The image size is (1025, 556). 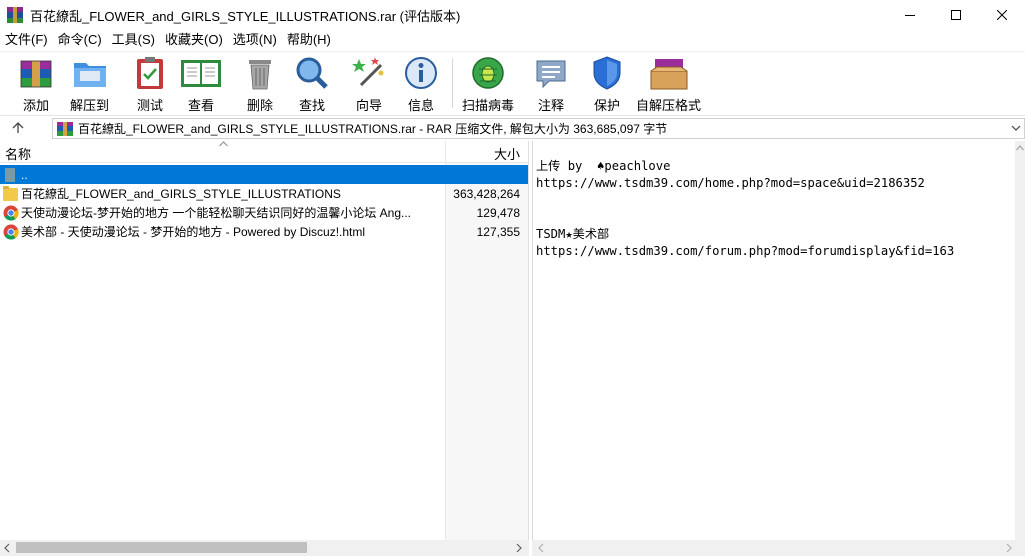 I want to click on scrollbar-thumb, so click(x=161, y=547).